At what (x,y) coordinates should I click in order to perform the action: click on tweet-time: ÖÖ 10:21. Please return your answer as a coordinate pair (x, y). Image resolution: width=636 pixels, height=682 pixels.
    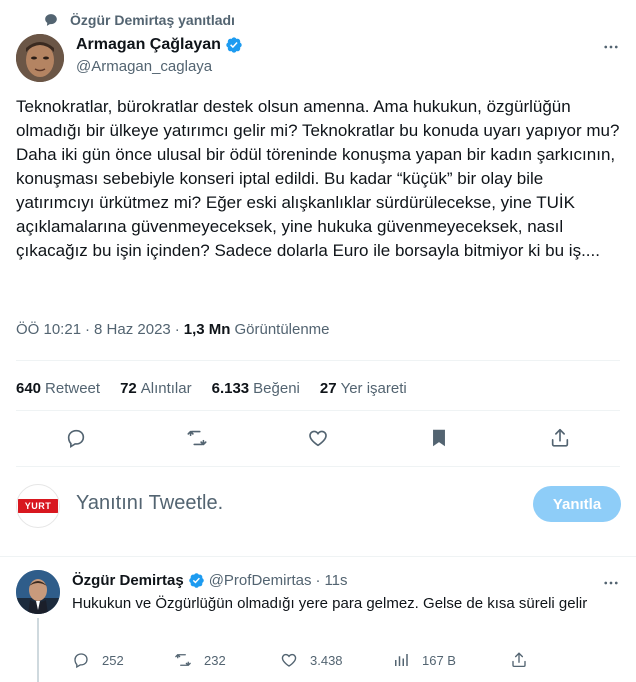
    Looking at the image, I should click on (48, 329).